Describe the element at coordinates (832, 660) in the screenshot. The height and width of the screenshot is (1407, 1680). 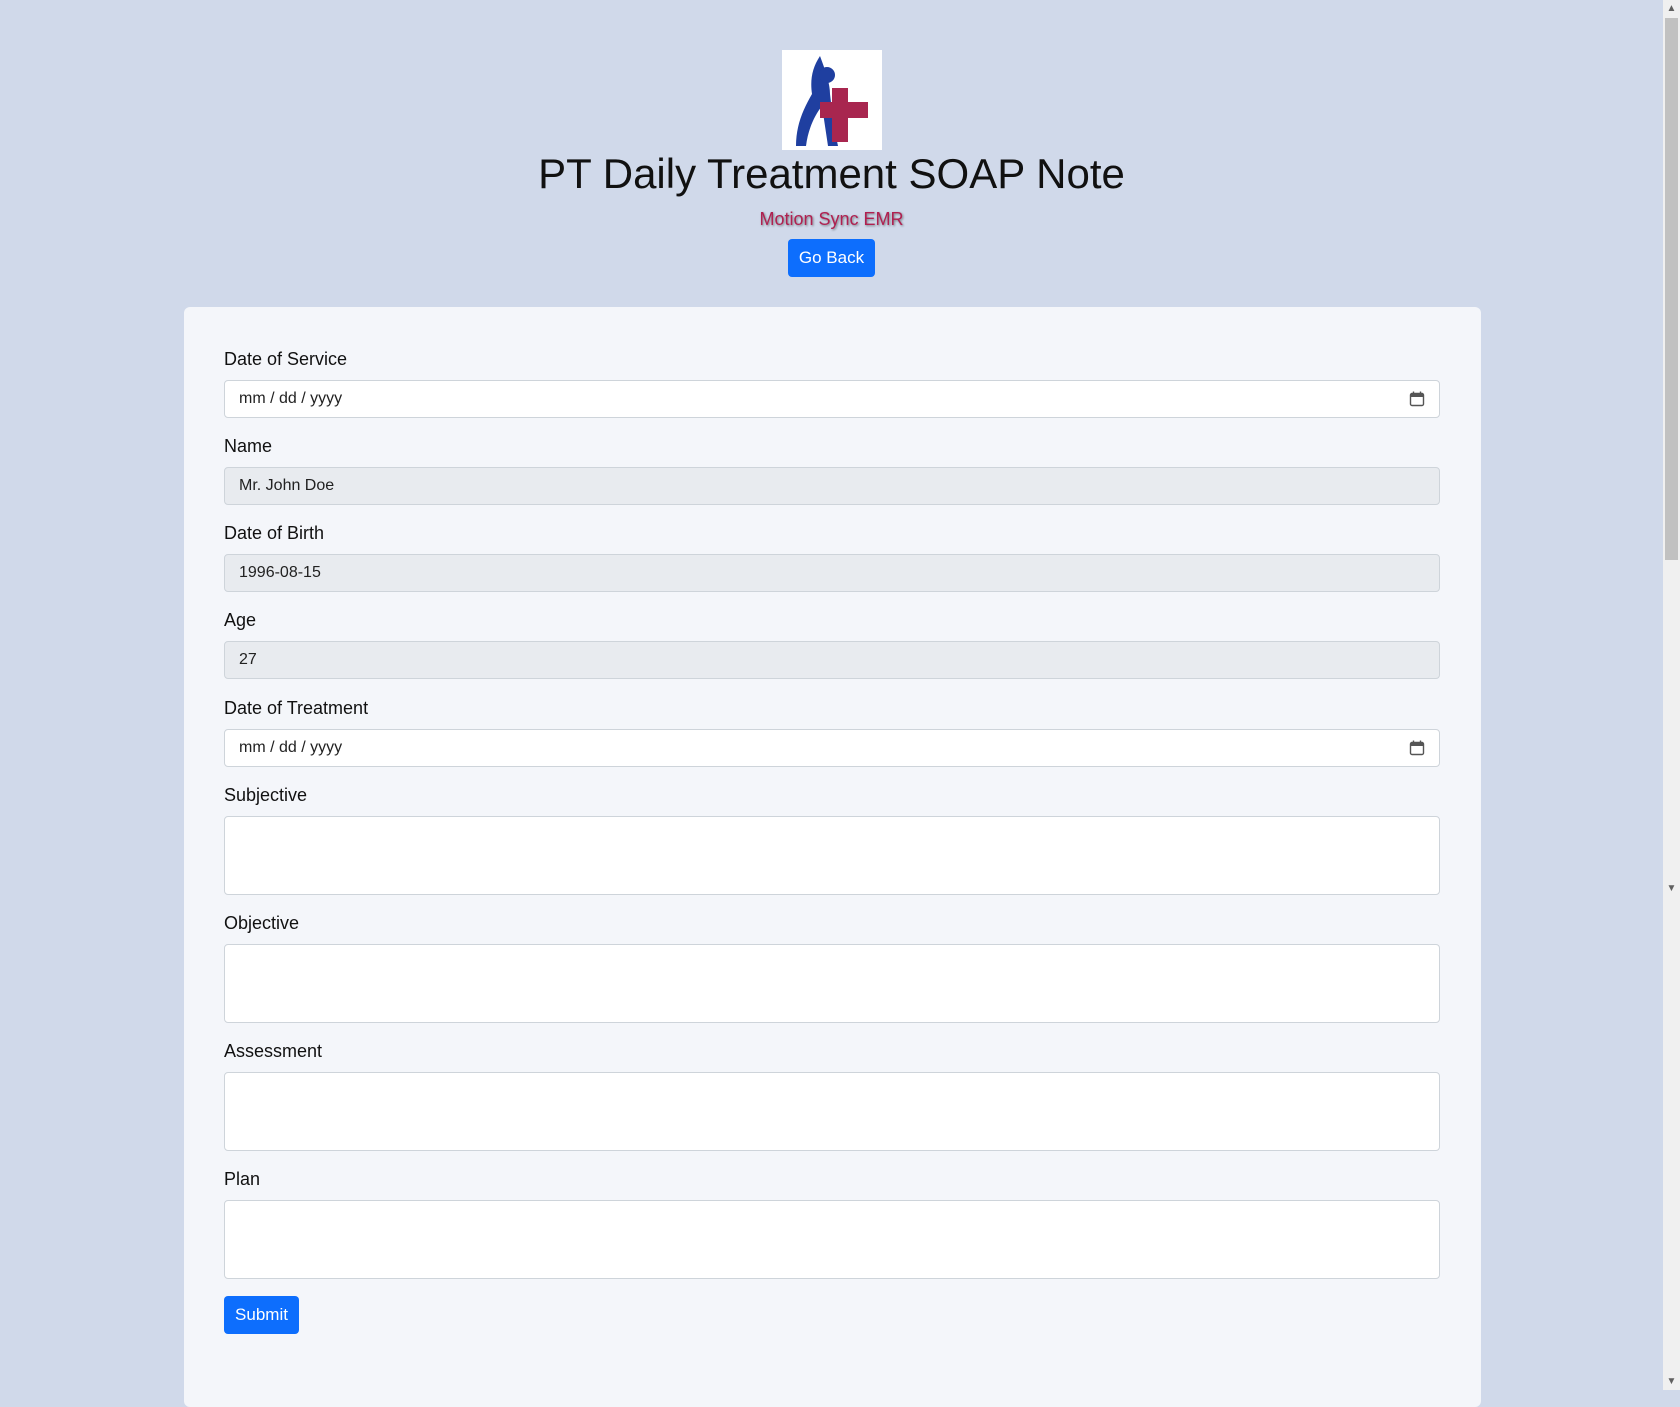
I see `age-field: 27` at that location.